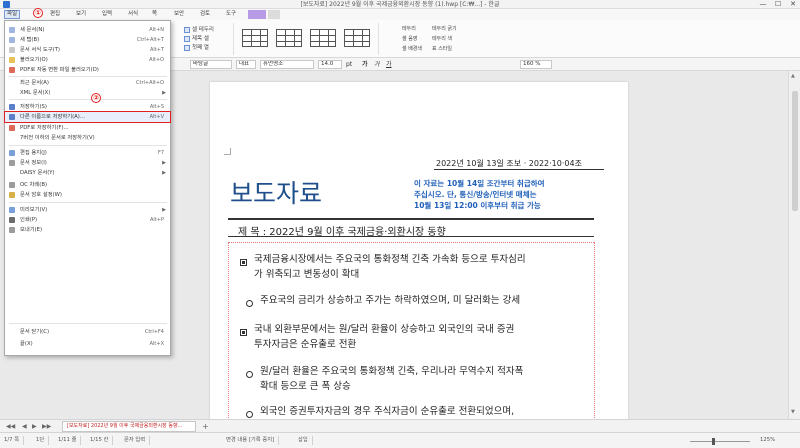  Describe the element at coordinates (10, 426) in the screenshot. I see `first-tab-icon: ◀◀` at that location.